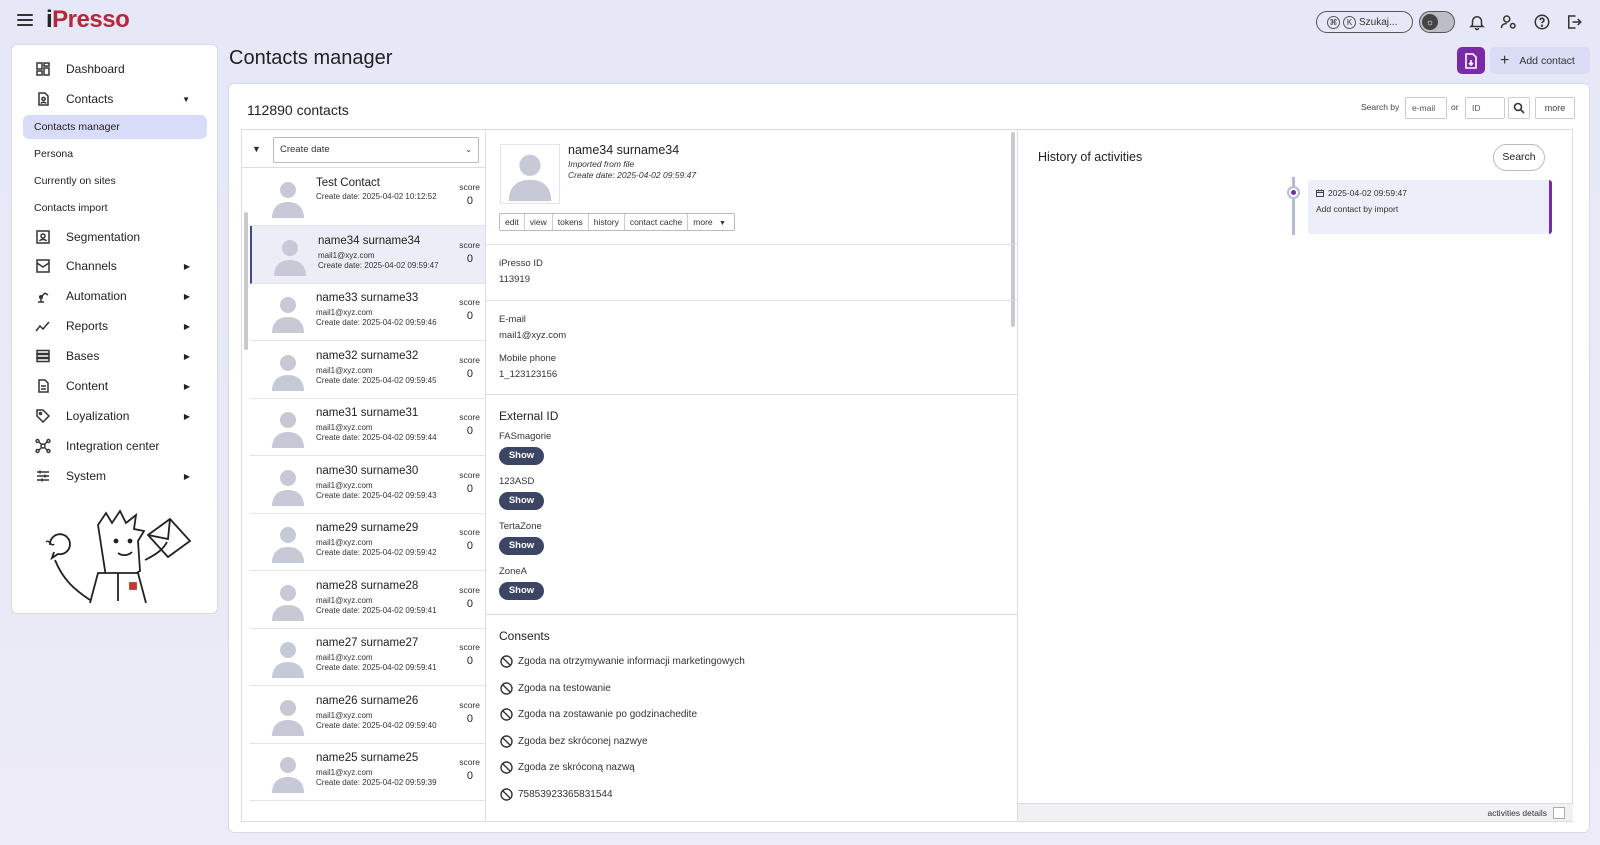 Image resolution: width=1600 pixels, height=845 pixels. Describe the element at coordinates (513, 571) in the screenshot. I see `external-id-label: ZoneA` at that location.